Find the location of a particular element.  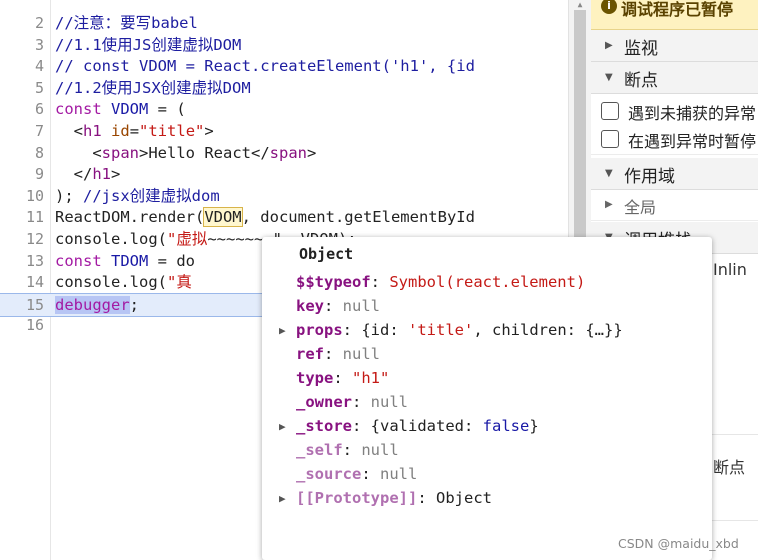

breakpoints-label: 断点 is located at coordinates (641, 81).